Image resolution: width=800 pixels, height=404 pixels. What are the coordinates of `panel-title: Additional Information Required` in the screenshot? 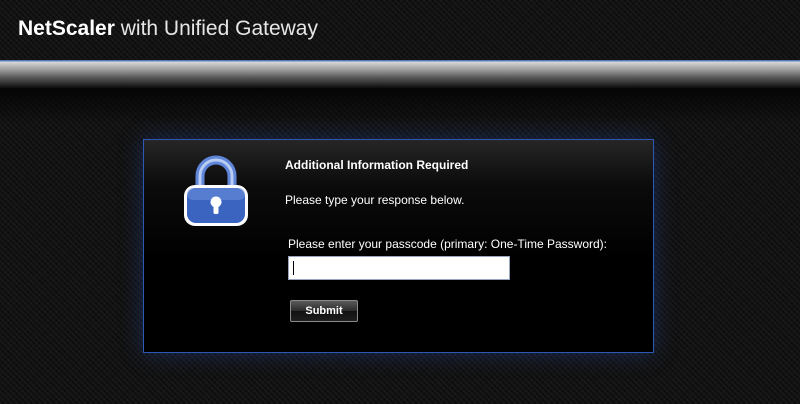 It's located at (377, 165).